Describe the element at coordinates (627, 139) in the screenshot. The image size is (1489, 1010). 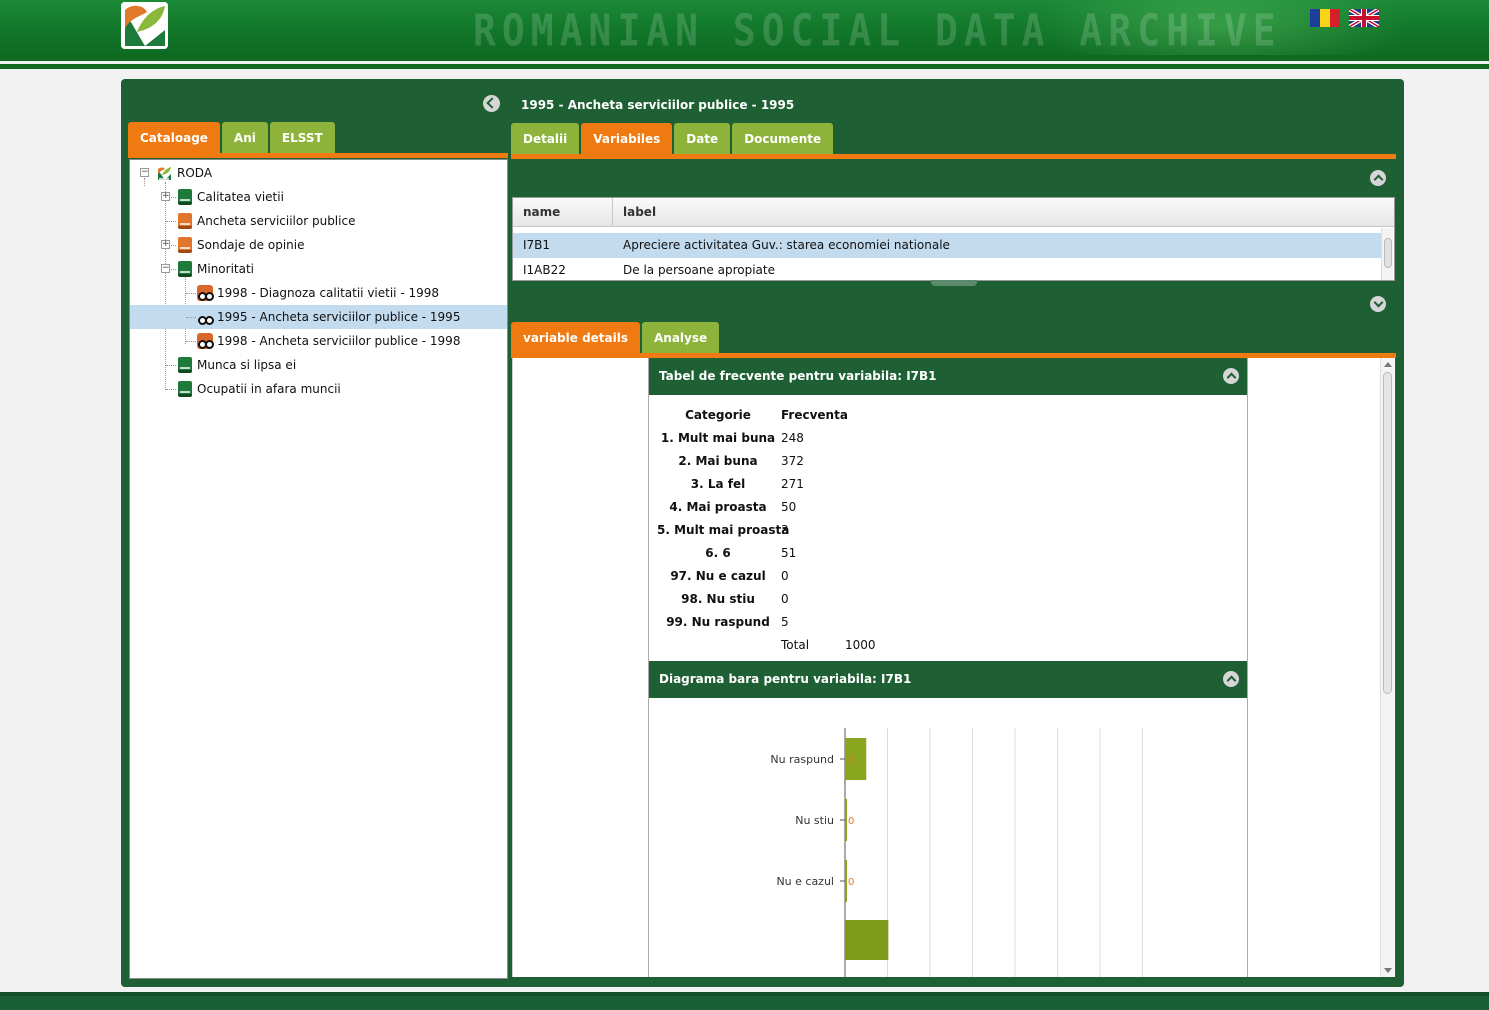
I see `tab-variabiles: Variabiles` at that location.